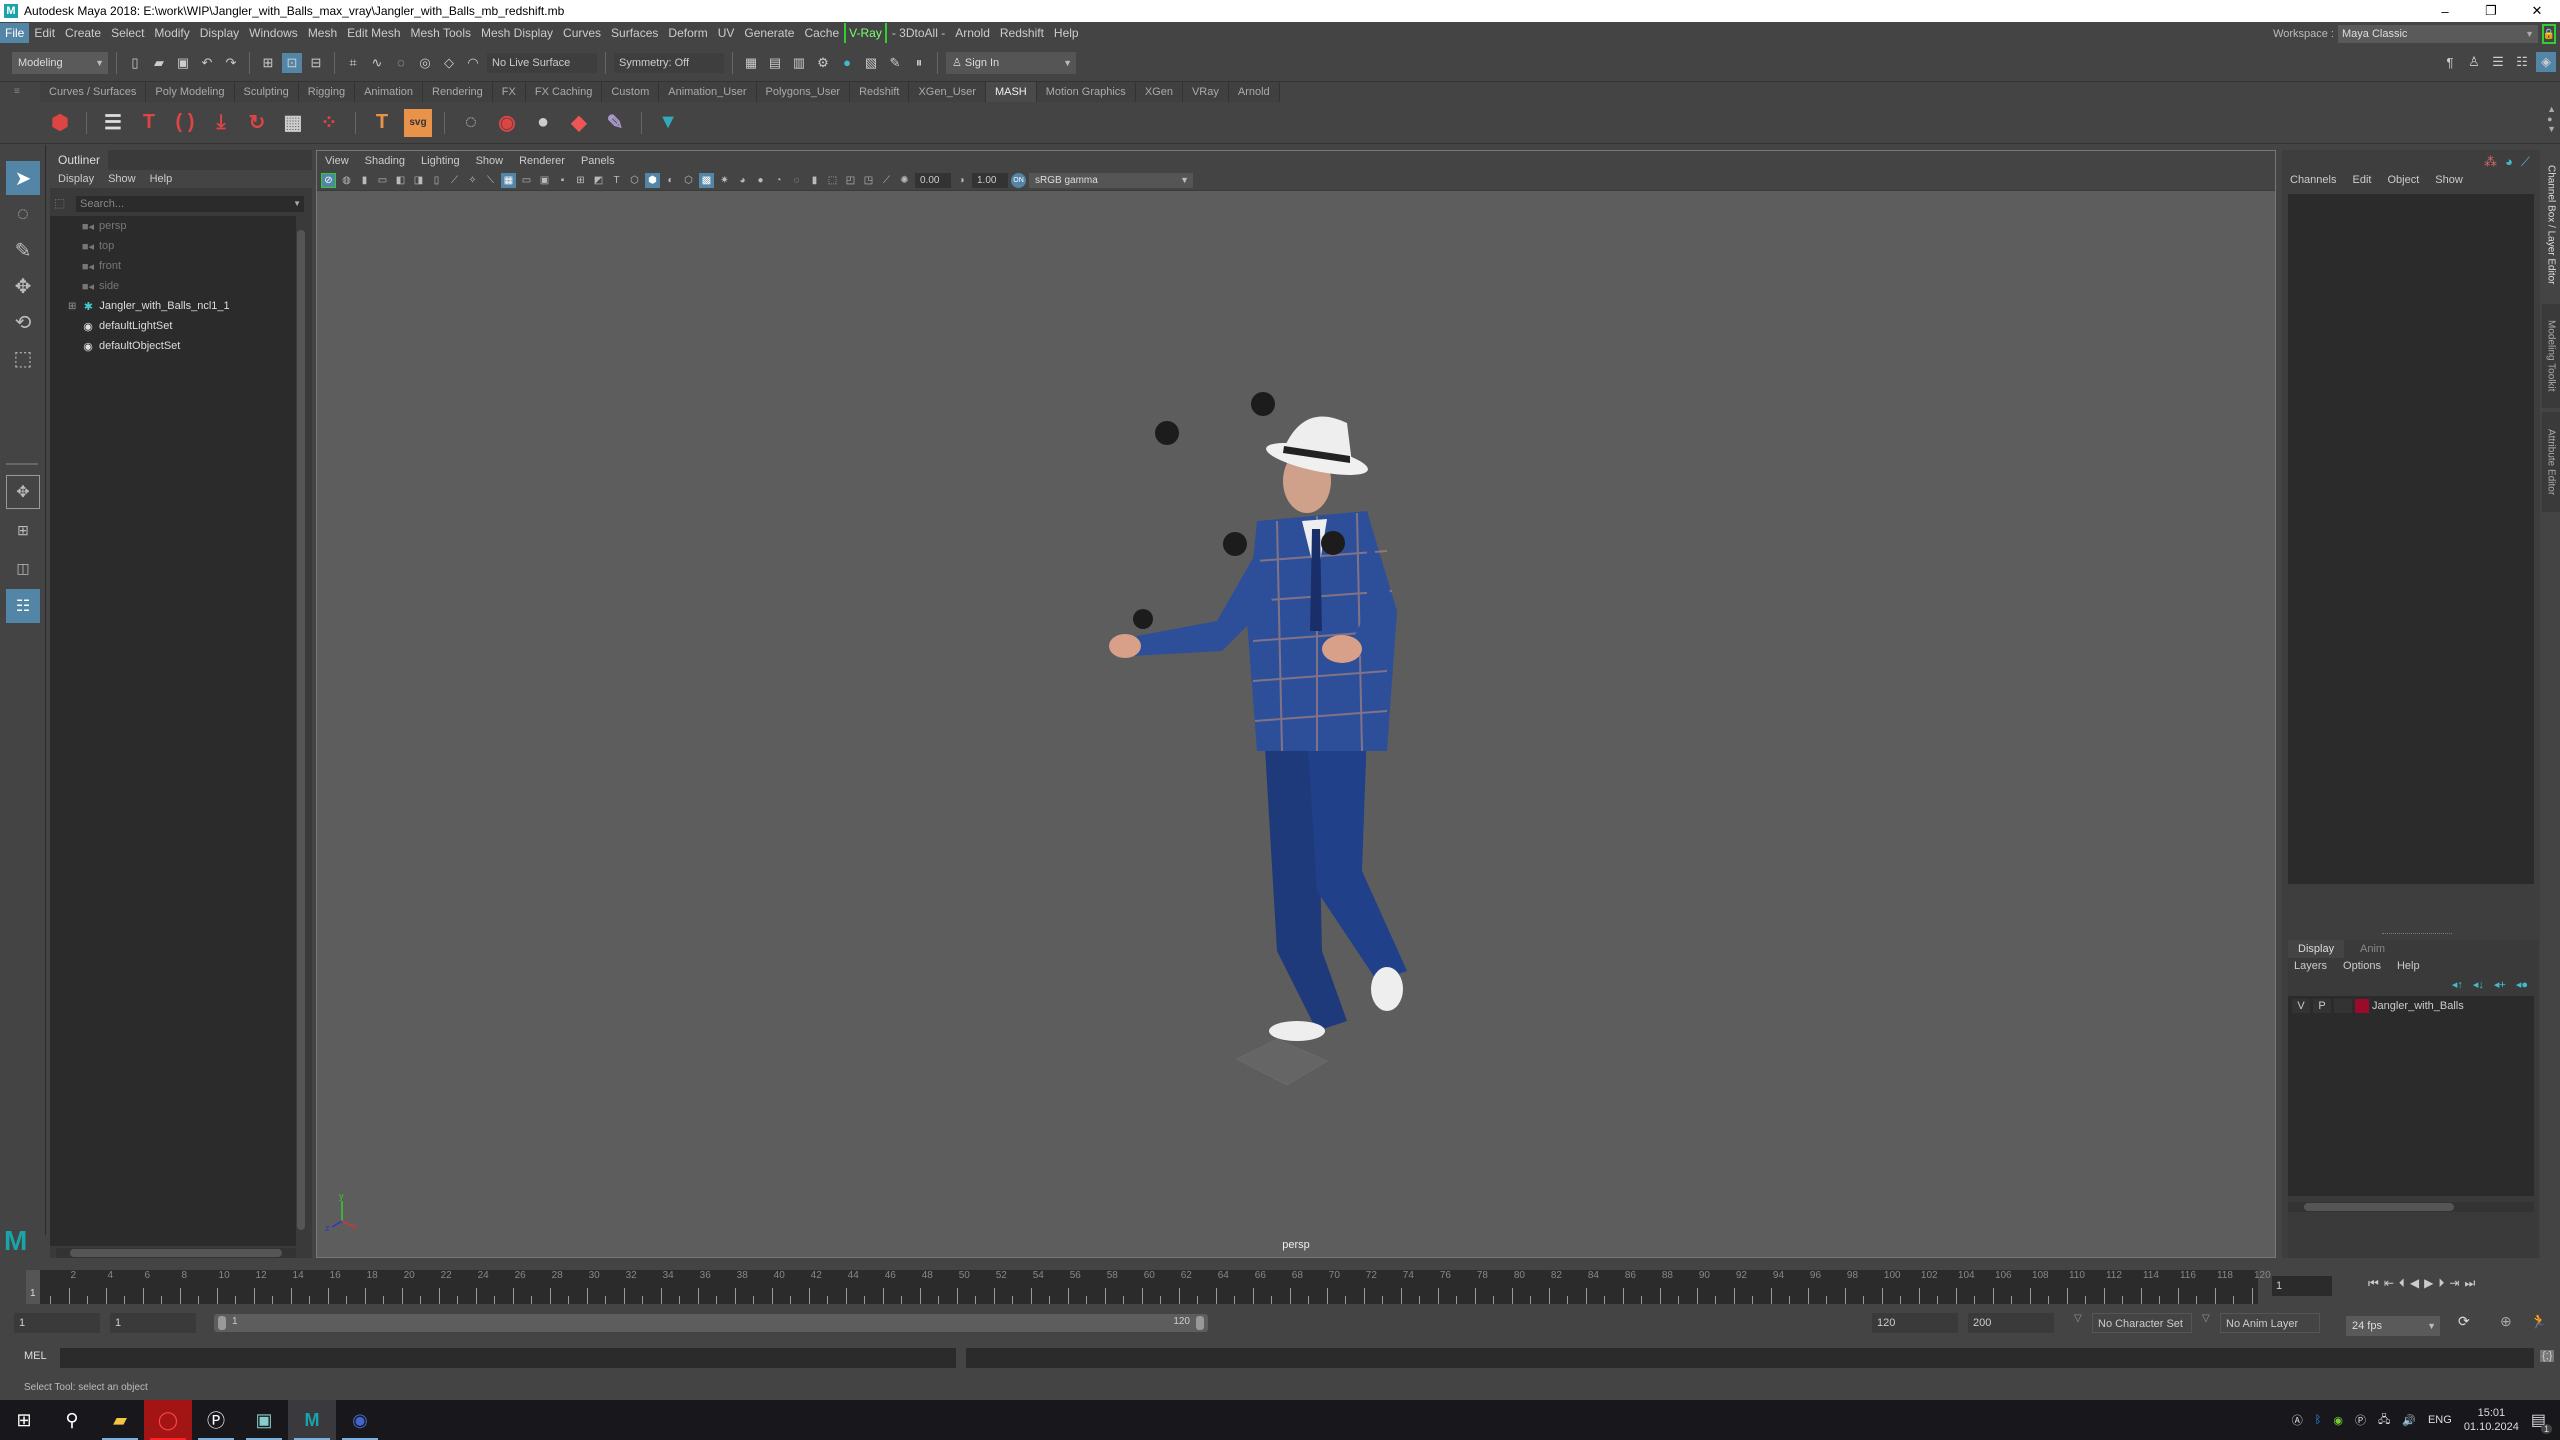 Image resolution: width=2560 pixels, height=1440 pixels. Describe the element at coordinates (97, 246) in the screenshot. I see `outliner-item: ■◂ top` at that location.